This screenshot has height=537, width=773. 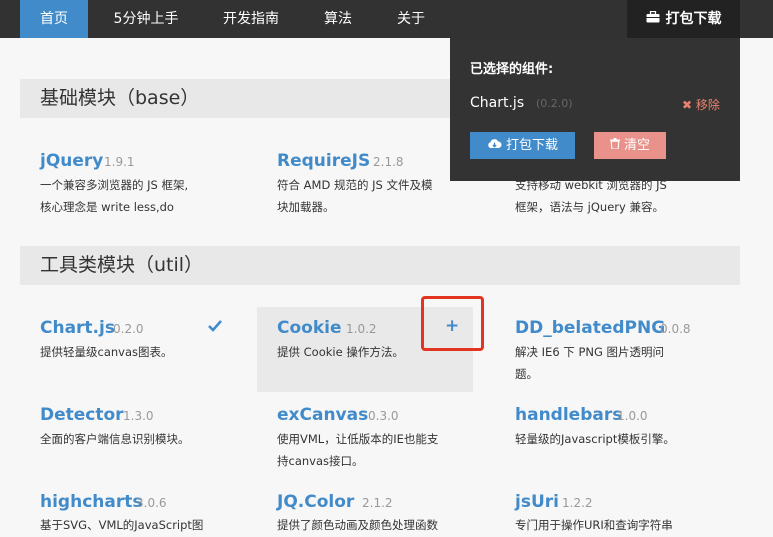 What do you see at coordinates (383, 416) in the screenshot?
I see `module-version: 0.3.0` at bounding box center [383, 416].